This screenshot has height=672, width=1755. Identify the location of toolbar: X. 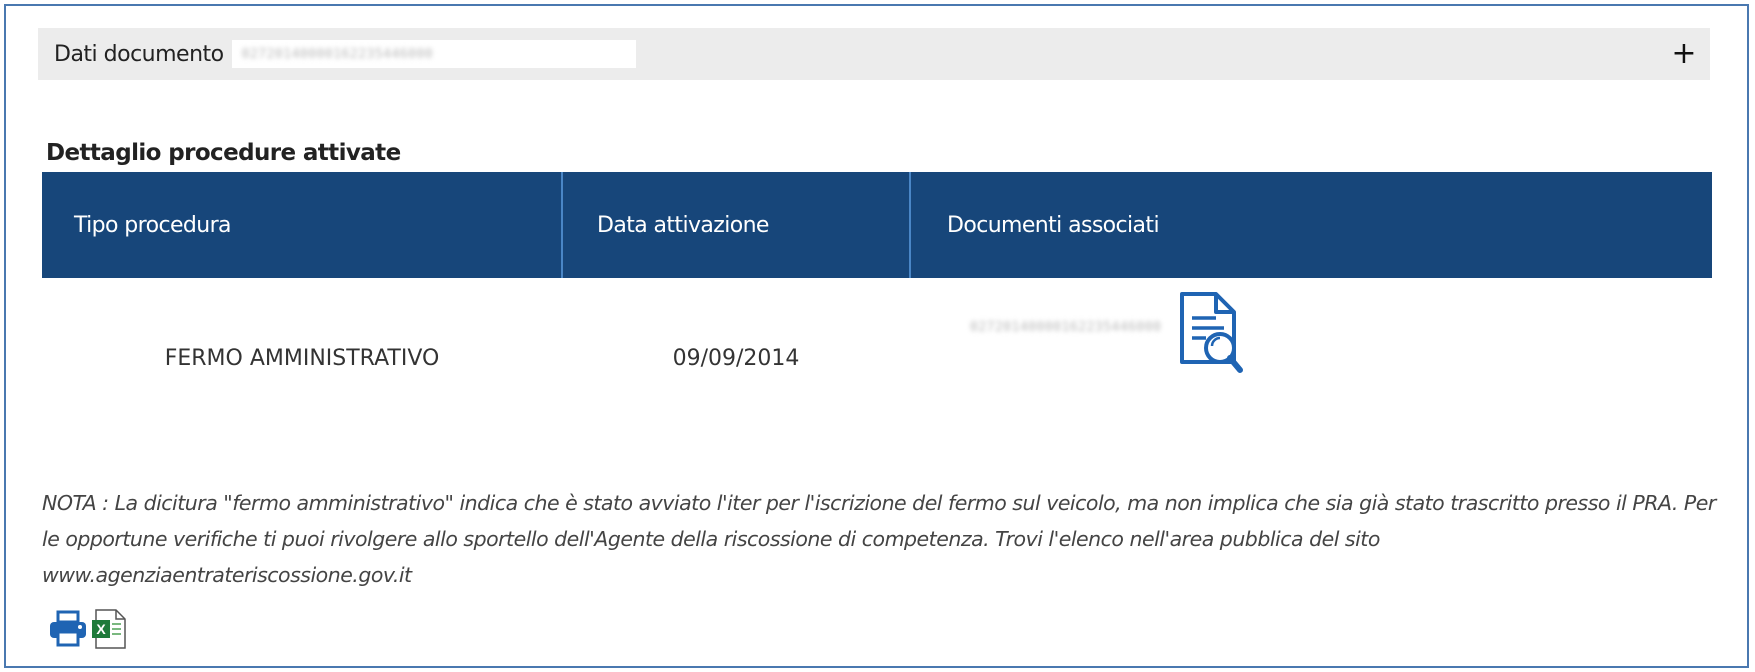
(88, 631).